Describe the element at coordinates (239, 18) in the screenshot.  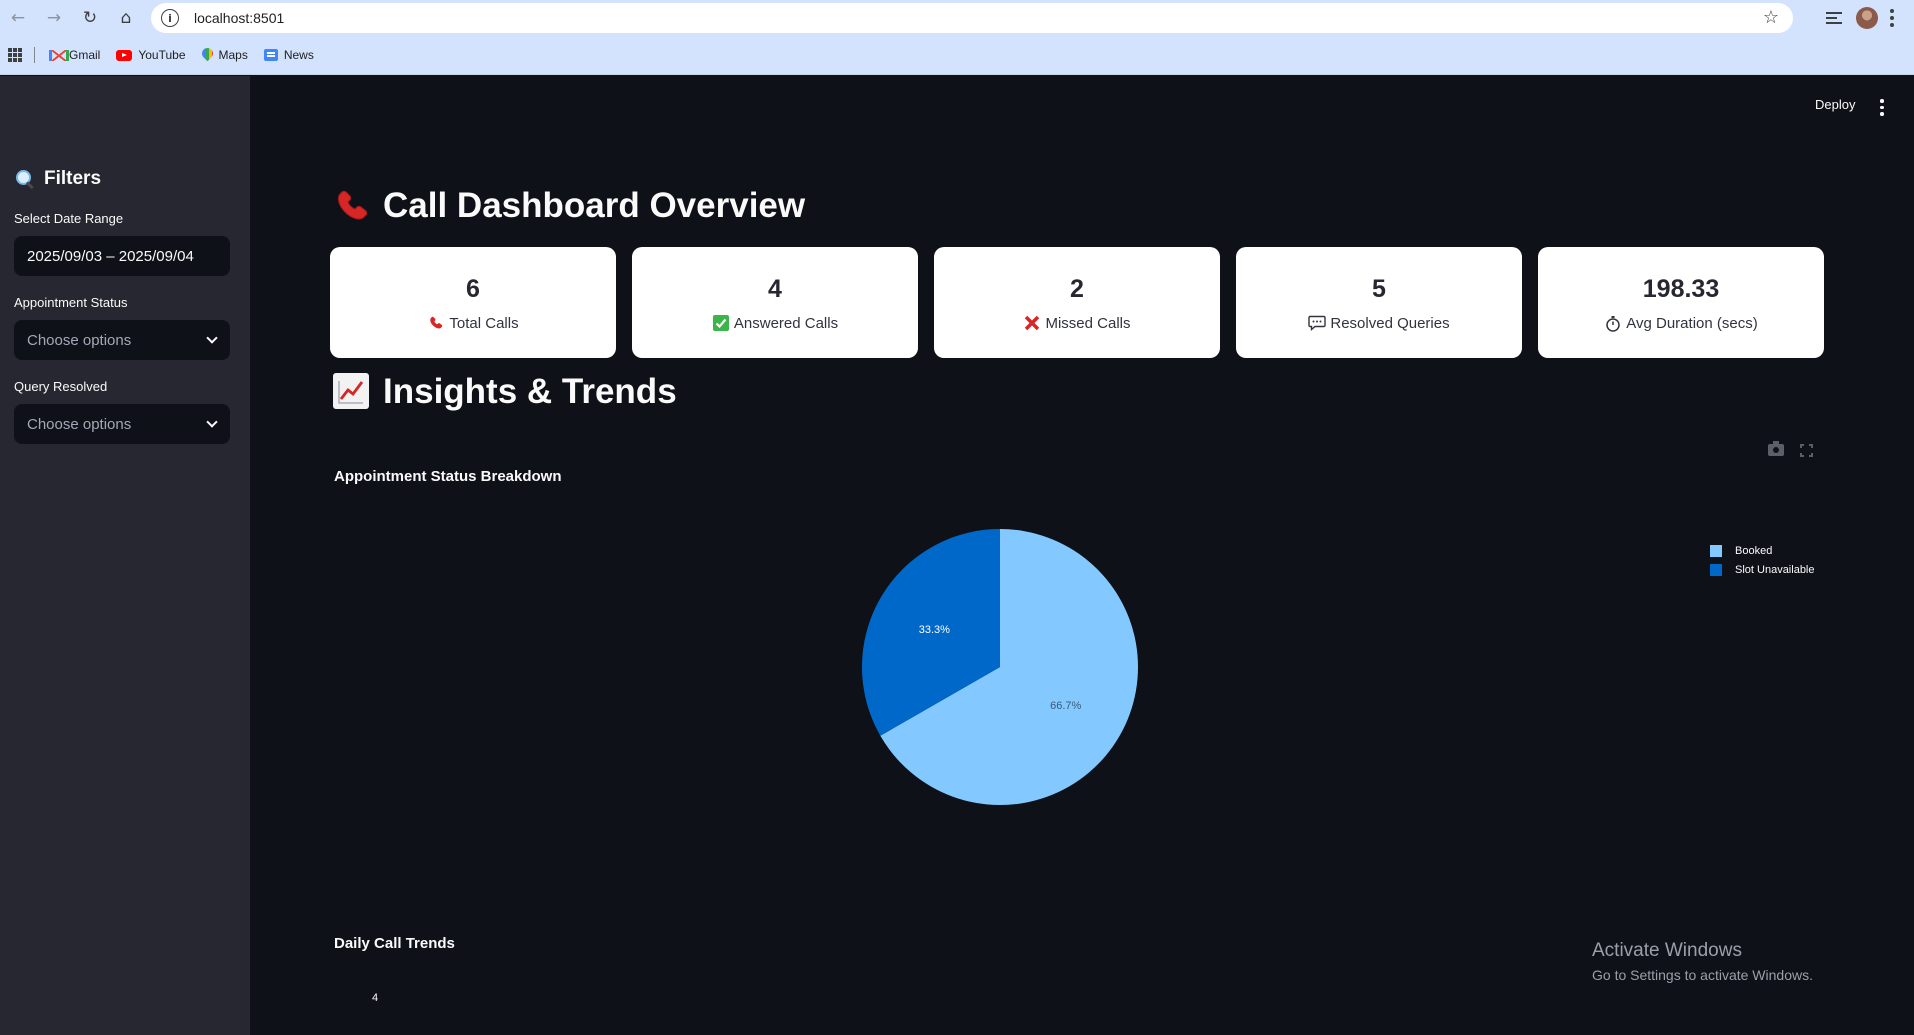
I see `url-text: localhost:8501` at that location.